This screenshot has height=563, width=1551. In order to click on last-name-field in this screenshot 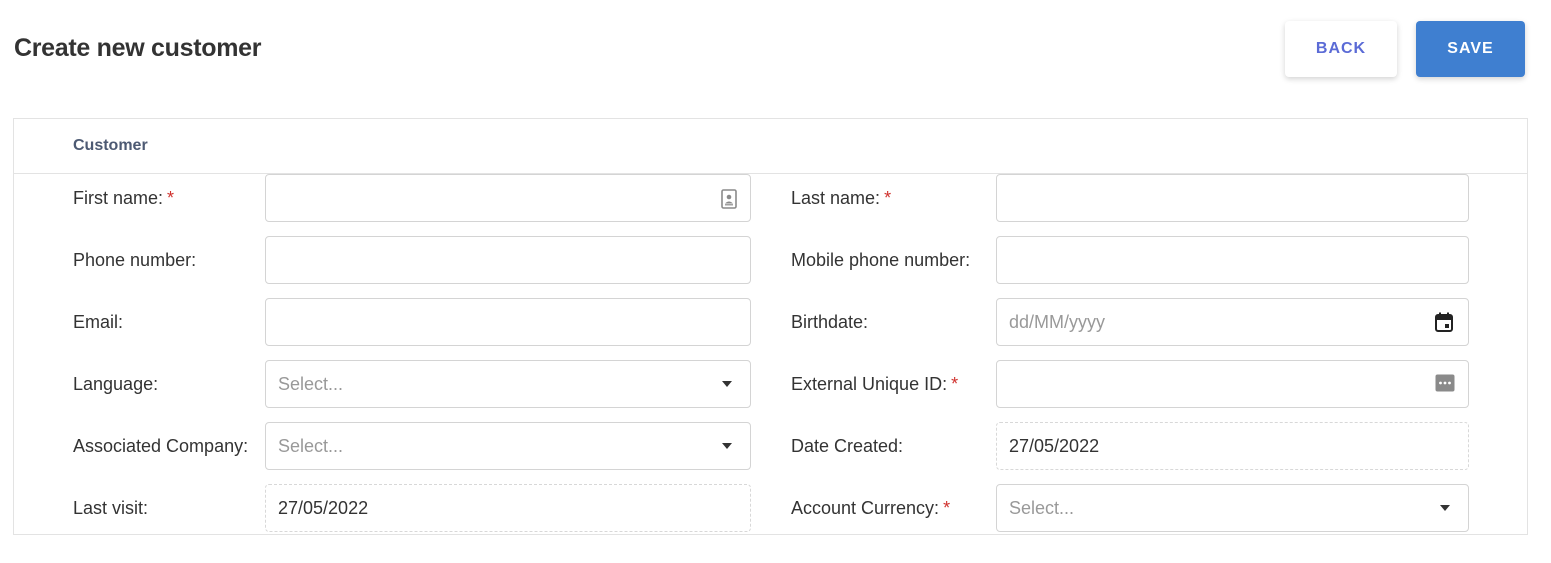, I will do `click(1232, 198)`.